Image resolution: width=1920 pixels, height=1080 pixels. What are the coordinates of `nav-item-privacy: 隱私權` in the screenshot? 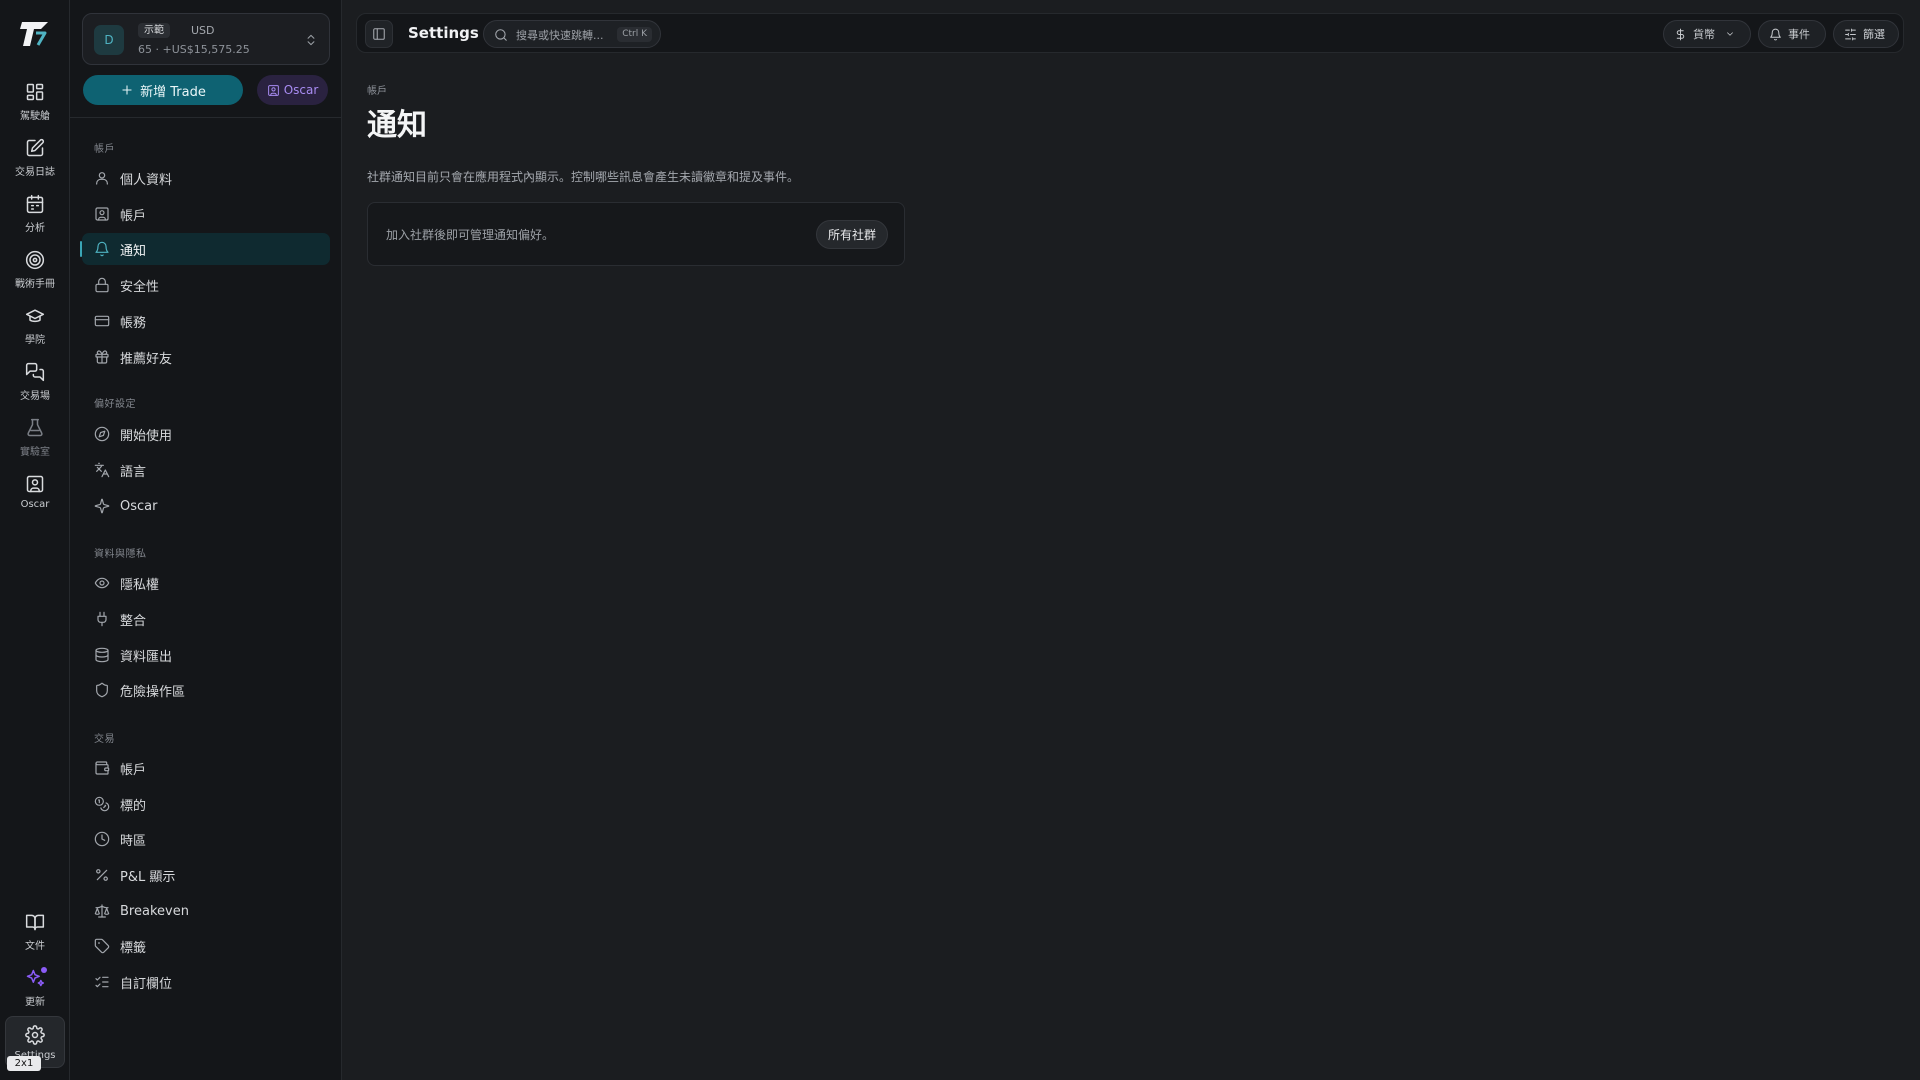 It's located at (206, 583).